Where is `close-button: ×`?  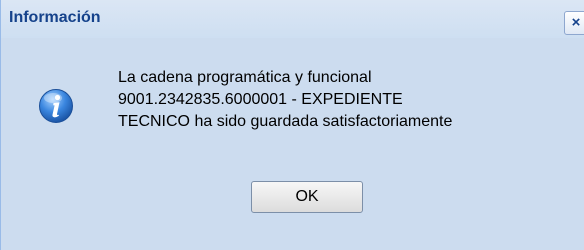
close-button: × is located at coordinates (574, 23).